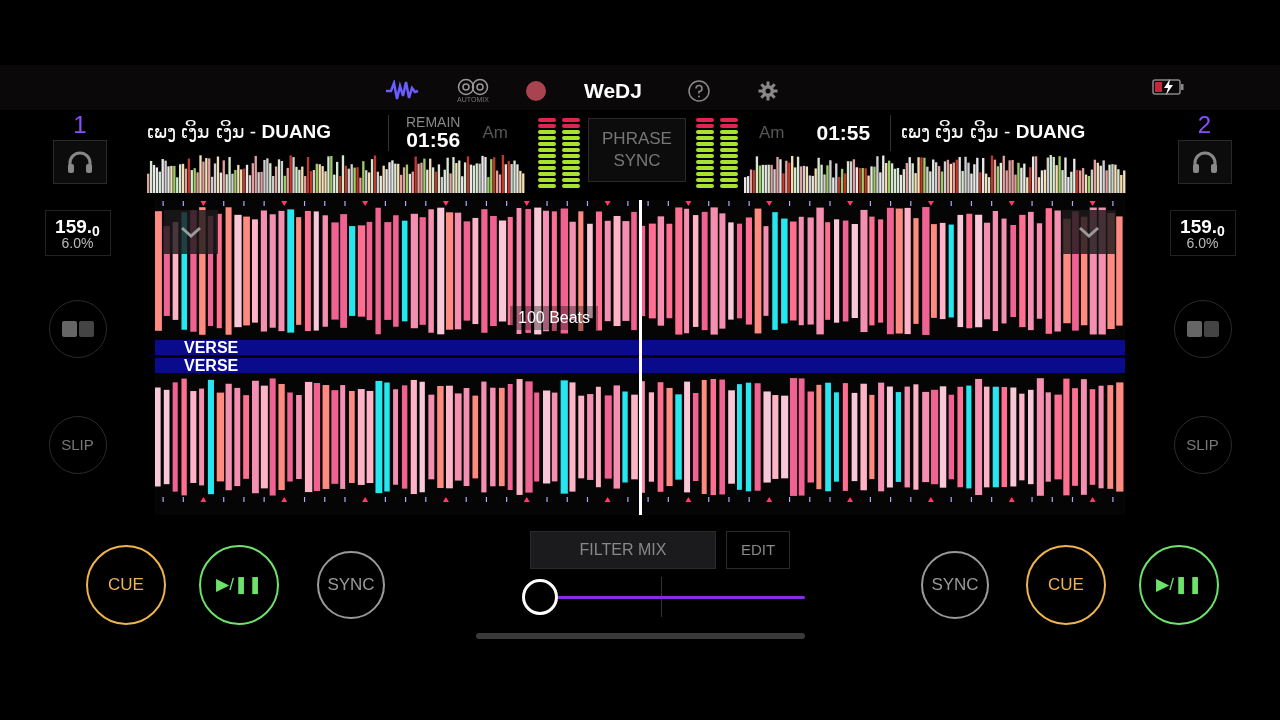 This screenshot has height=720, width=1280. What do you see at coordinates (433, 122) in the screenshot?
I see `remain-label: REMAIN` at bounding box center [433, 122].